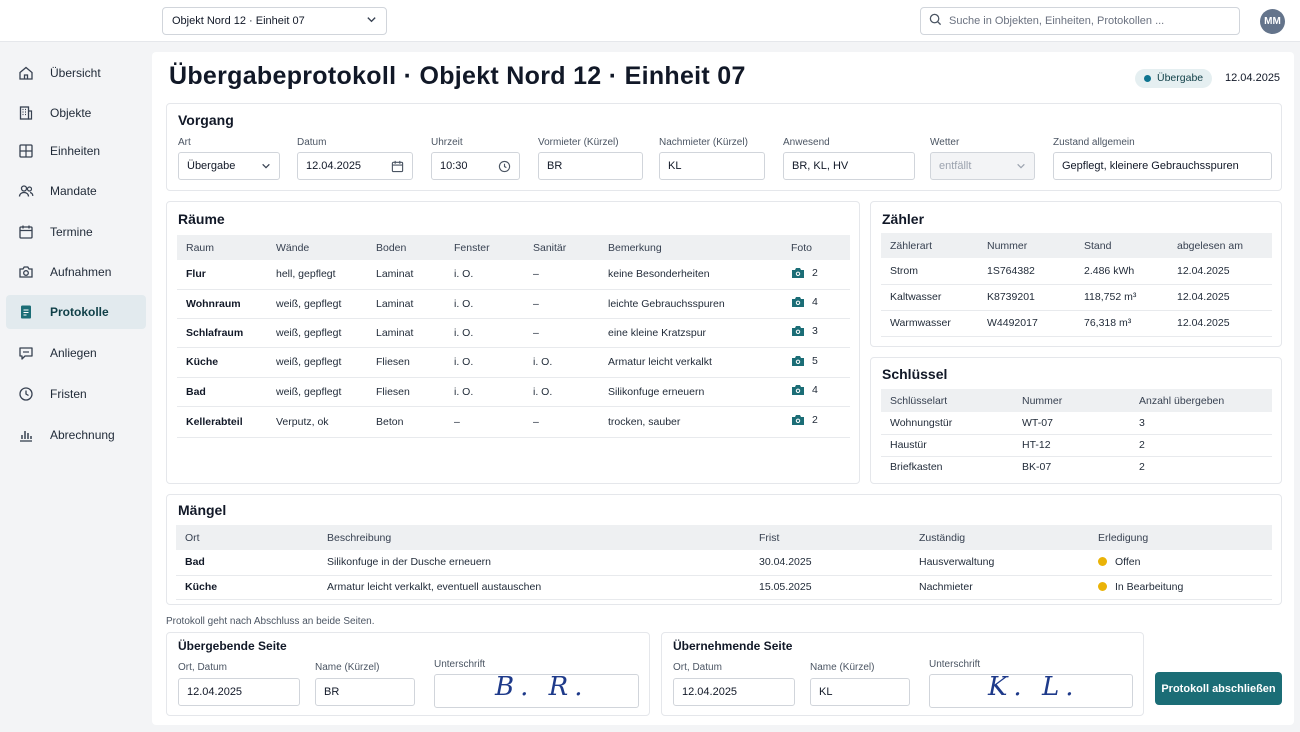 The image size is (1300, 732). Describe the element at coordinates (1272, 21) in the screenshot. I see `user-avatar: MM` at that location.